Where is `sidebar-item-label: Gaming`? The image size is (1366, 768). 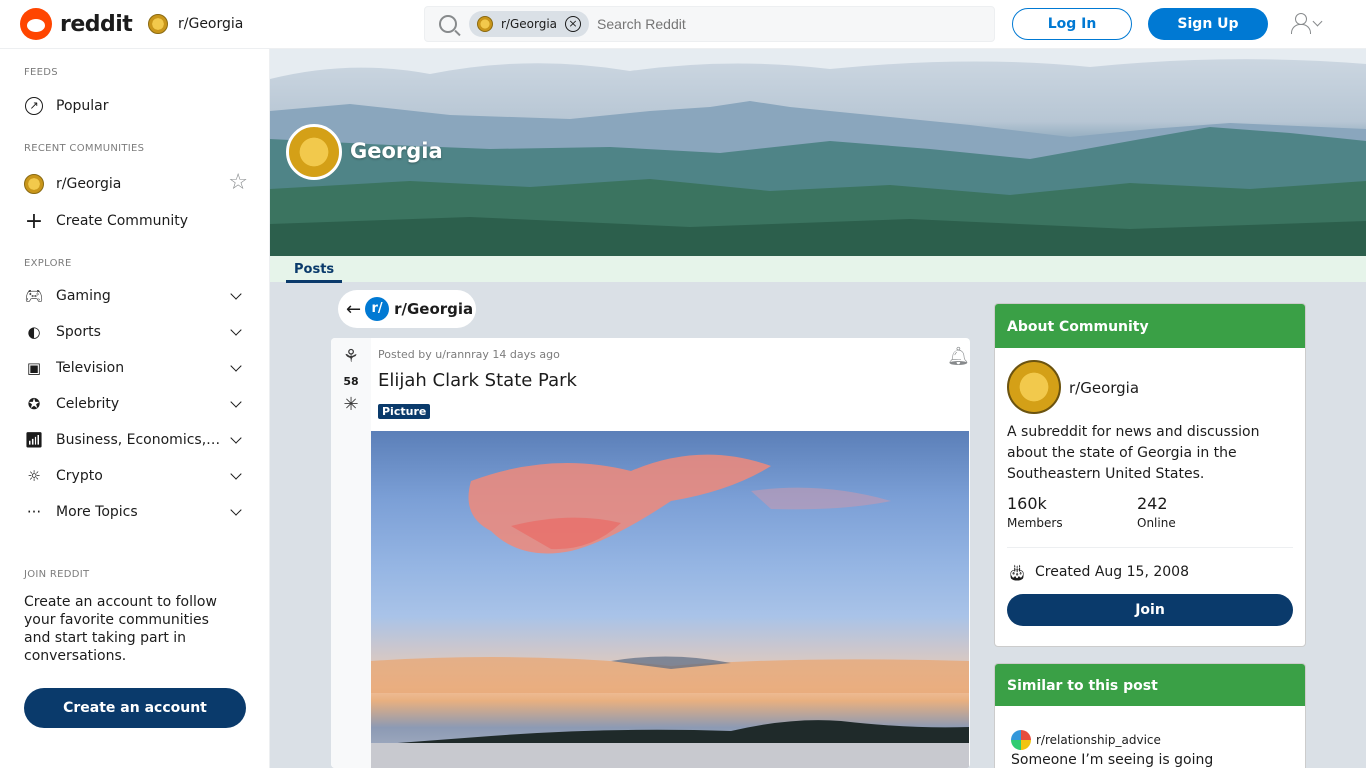 sidebar-item-label: Gaming is located at coordinates (83, 296).